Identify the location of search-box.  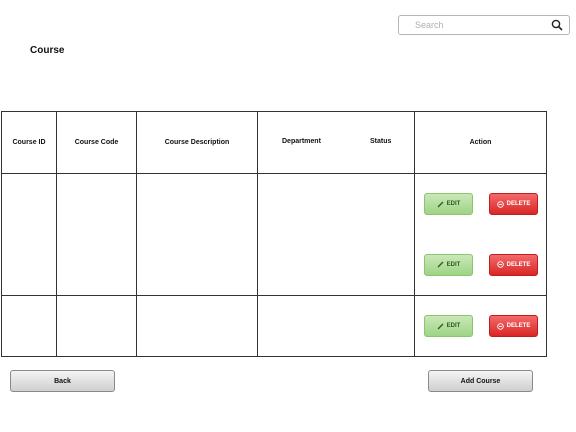
(484, 25).